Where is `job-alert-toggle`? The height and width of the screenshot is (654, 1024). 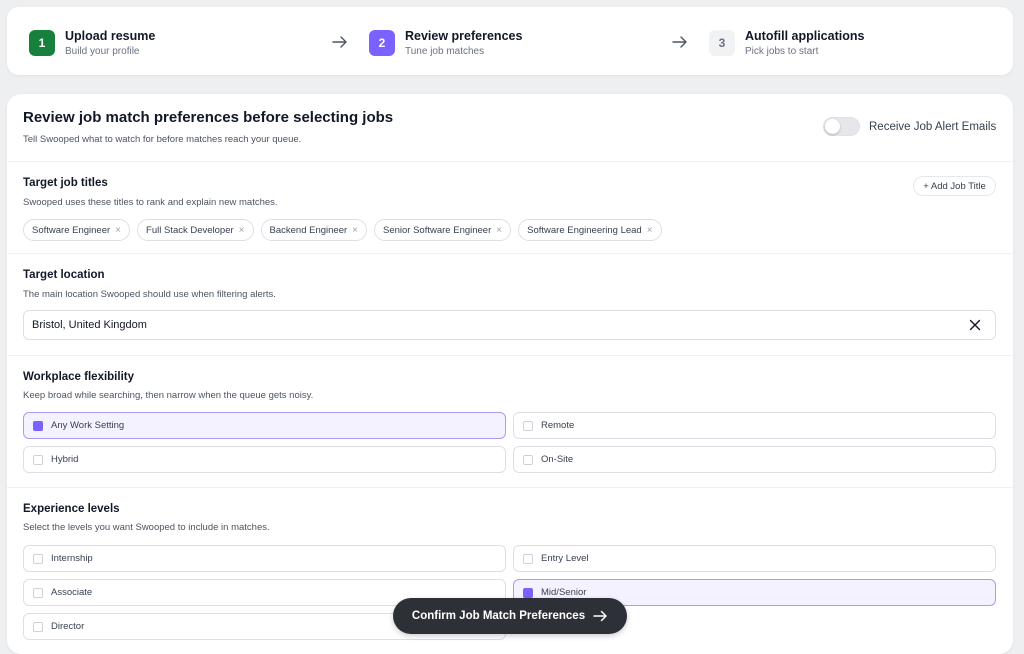 job-alert-toggle is located at coordinates (841, 126).